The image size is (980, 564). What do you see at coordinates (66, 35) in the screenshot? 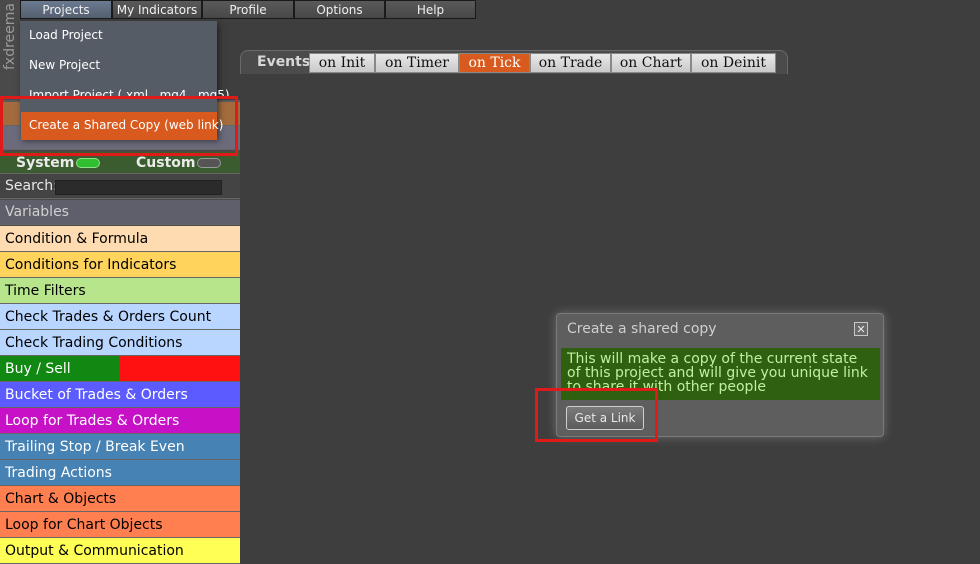
I see `menu-item-load-project: Load Project` at bounding box center [66, 35].